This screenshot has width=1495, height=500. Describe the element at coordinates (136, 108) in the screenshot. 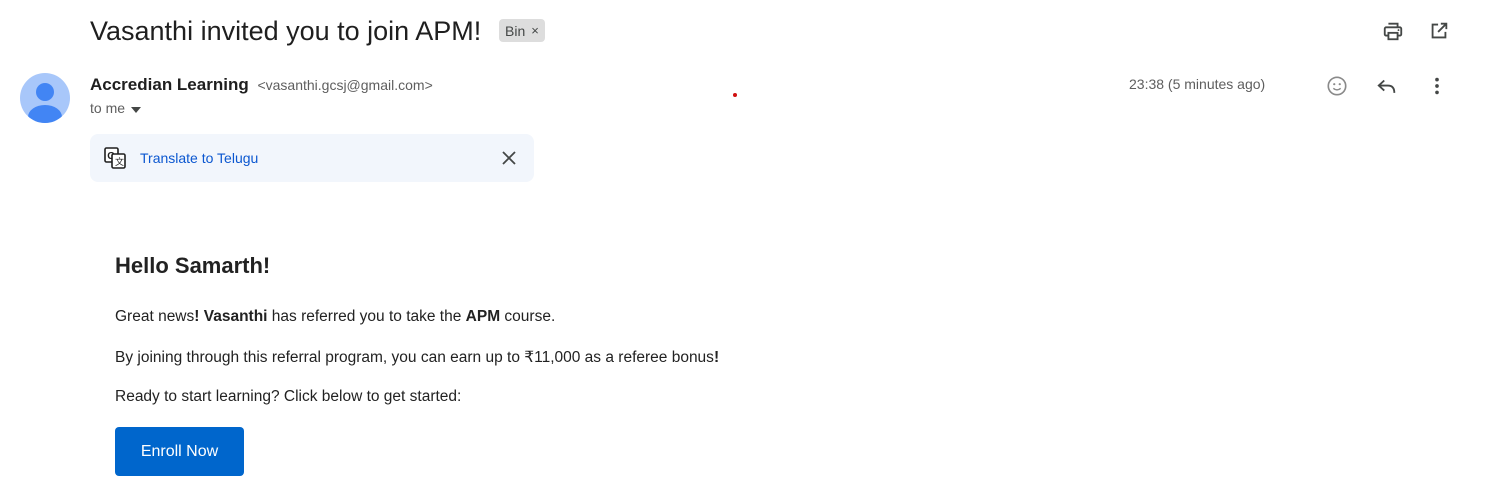

I see `chevron-down-icon` at that location.